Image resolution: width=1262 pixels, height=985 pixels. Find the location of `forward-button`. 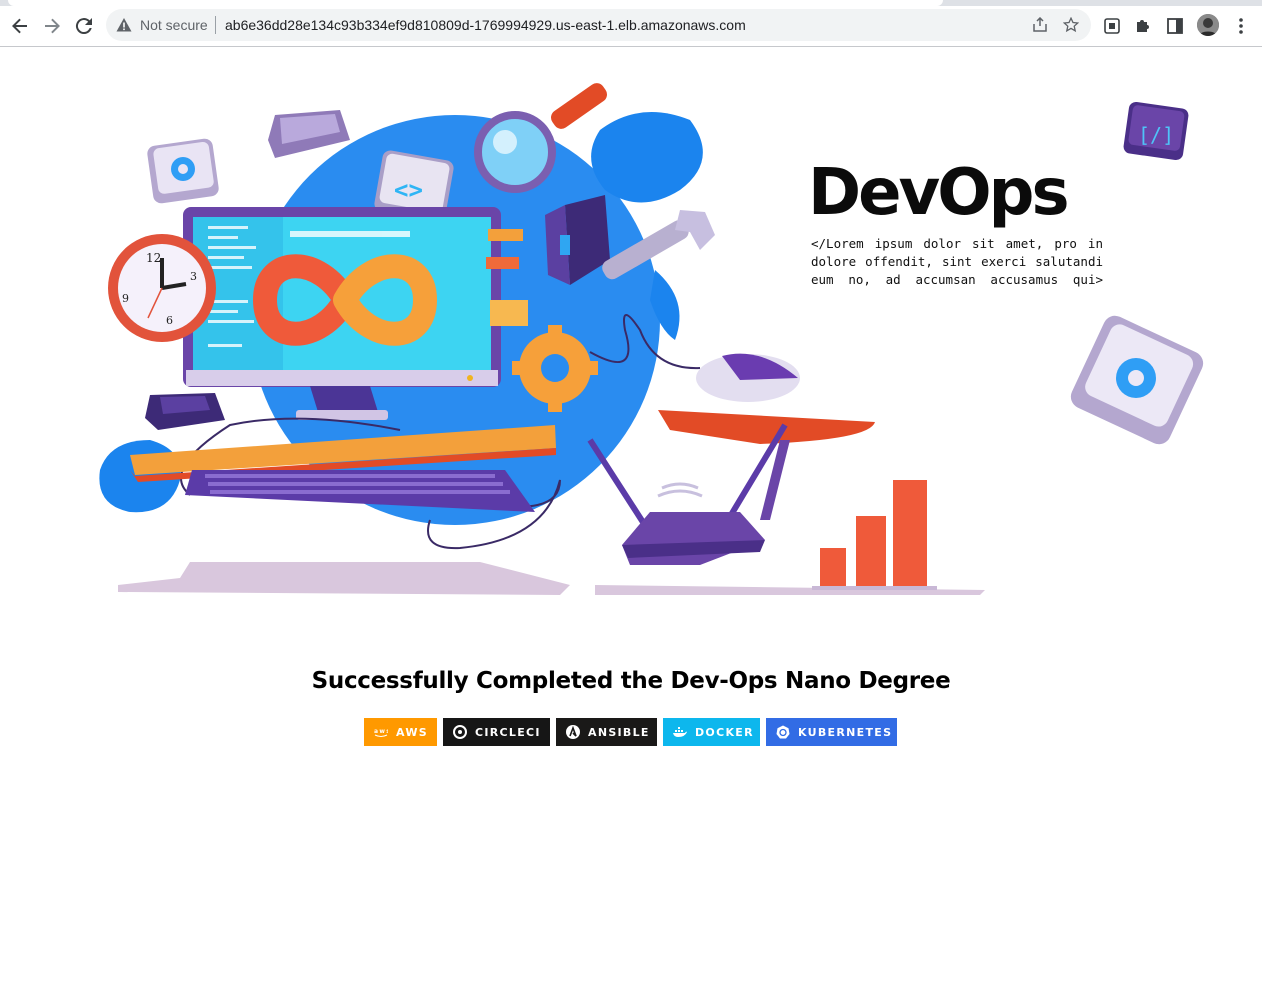

forward-button is located at coordinates (52, 26).